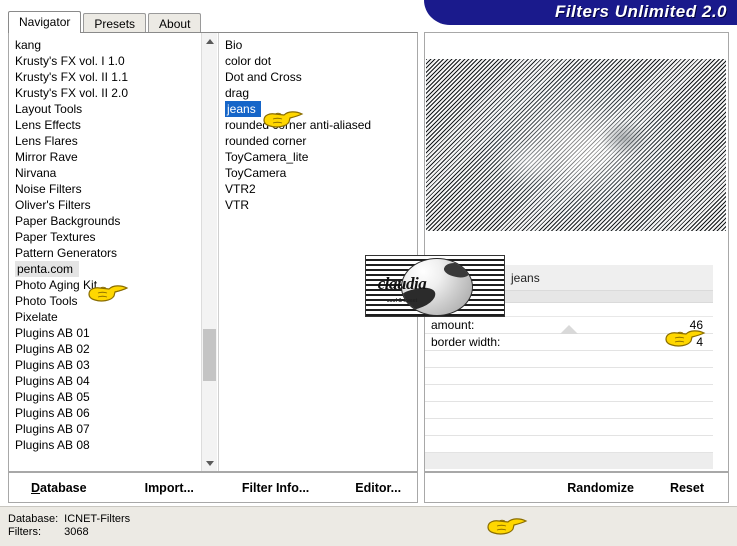 The height and width of the screenshot is (546, 737). What do you see at coordinates (113, 189) in the screenshot?
I see `list-item: Noise Filters` at bounding box center [113, 189].